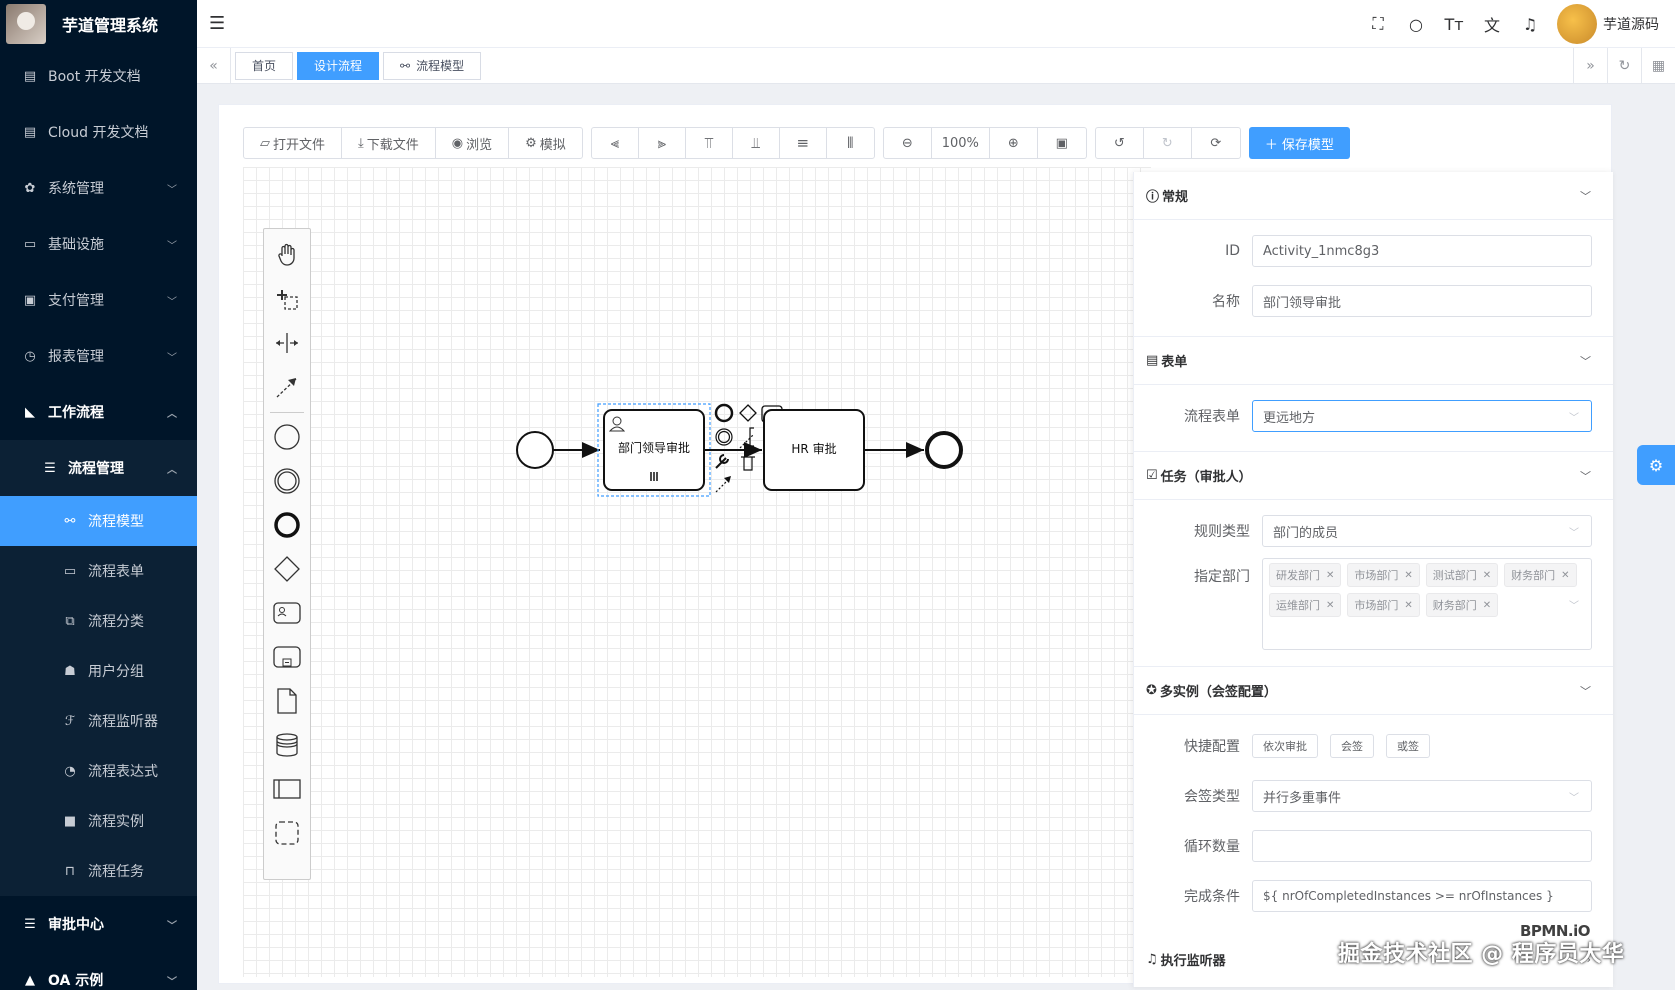 This screenshot has height=990, width=1675. I want to click on sequential-approval-button: 依次审批, so click(1285, 746).